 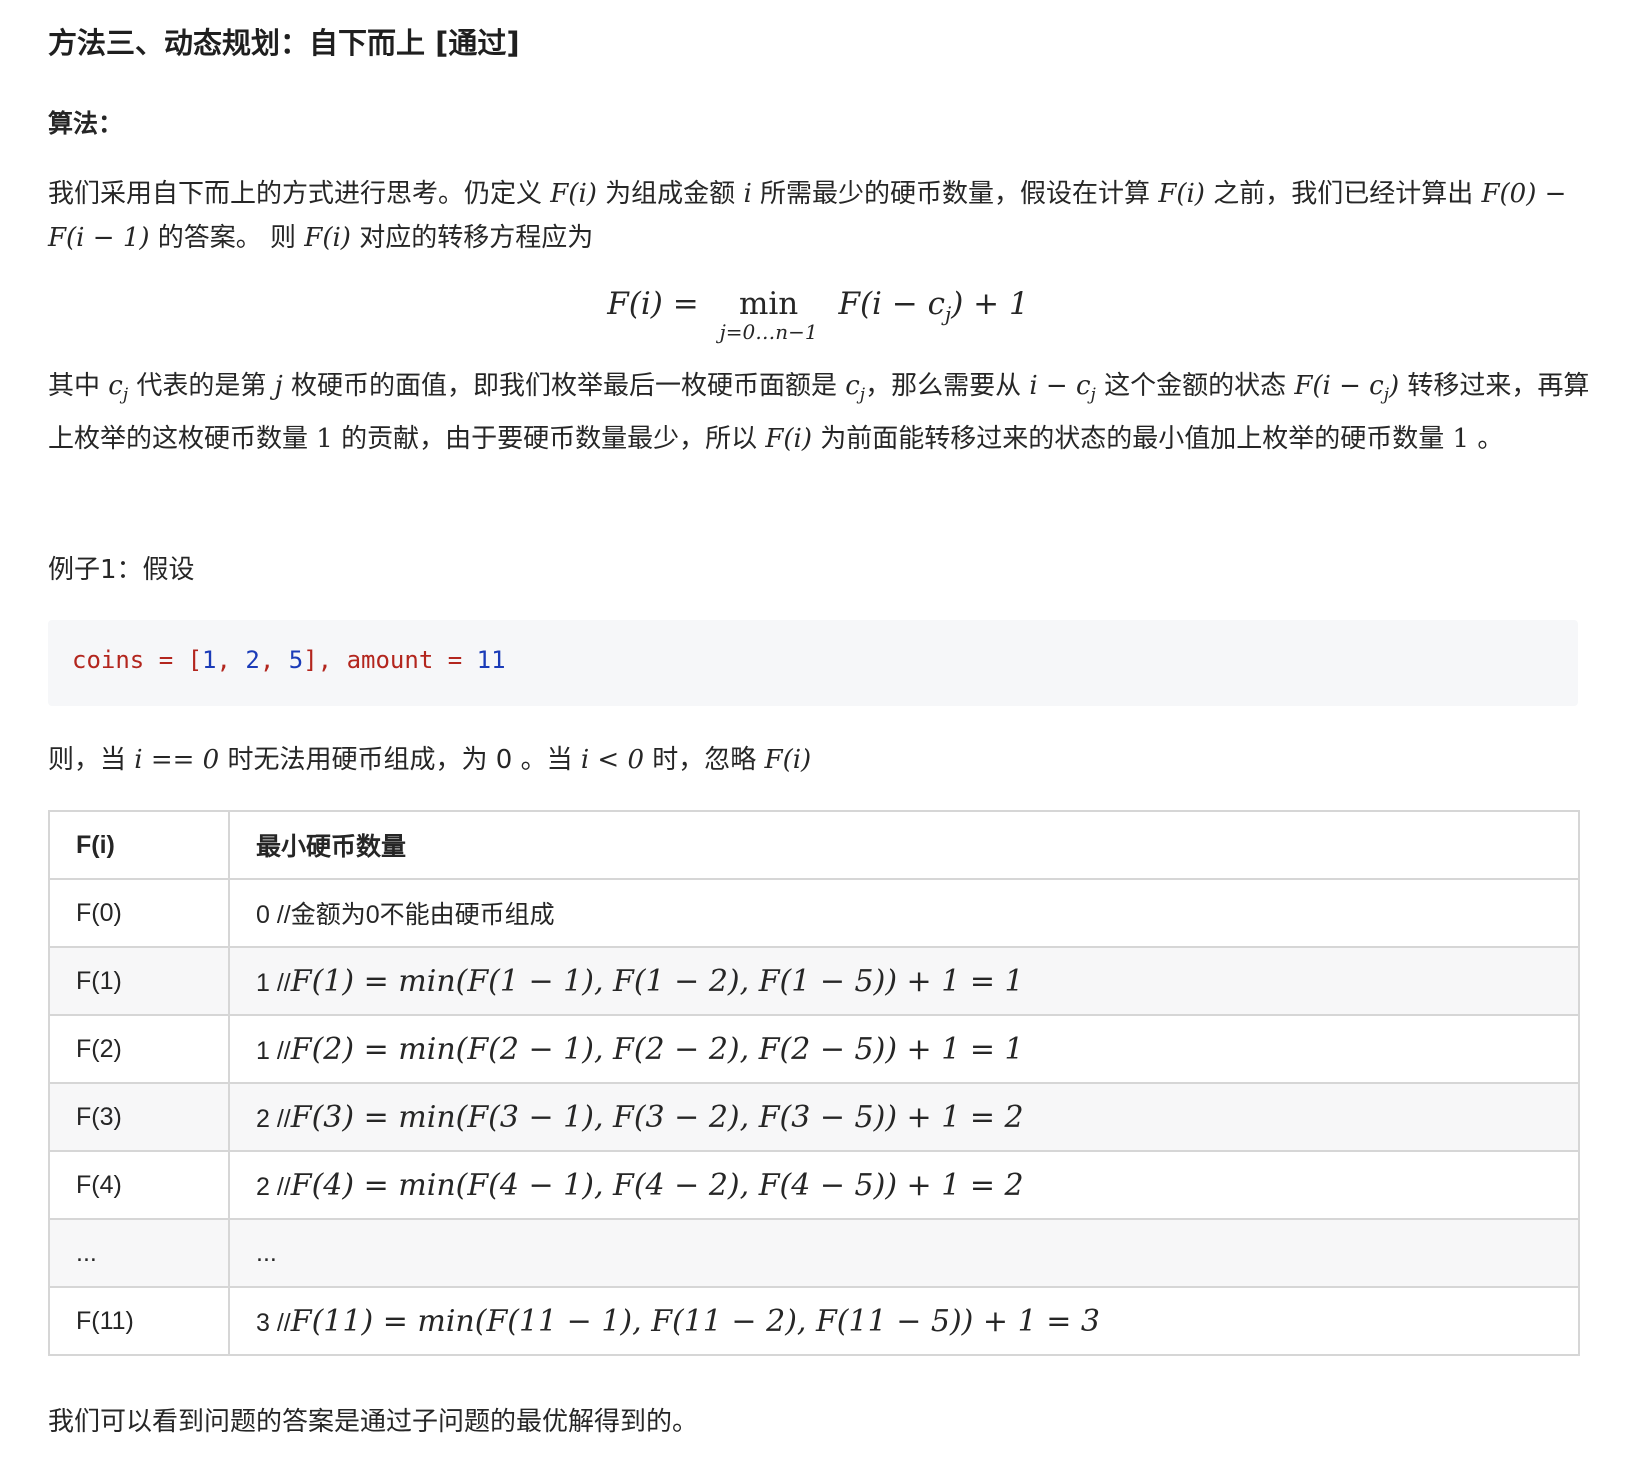 What do you see at coordinates (373, 1422) in the screenshot?
I see `conclusion-text: 我们可以看到问题的答案是通过子问题的最优解得到的。` at bounding box center [373, 1422].